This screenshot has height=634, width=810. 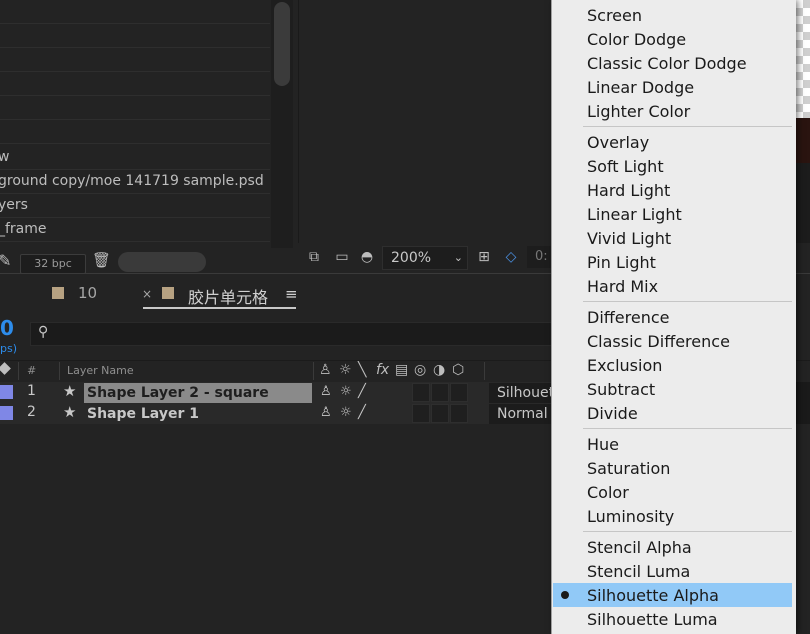 What do you see at coordinates (652, 619) in the screenshot?
I see `menu-item-silhouette-luma: Silhouette Luma` at bounding box center [652, 619].